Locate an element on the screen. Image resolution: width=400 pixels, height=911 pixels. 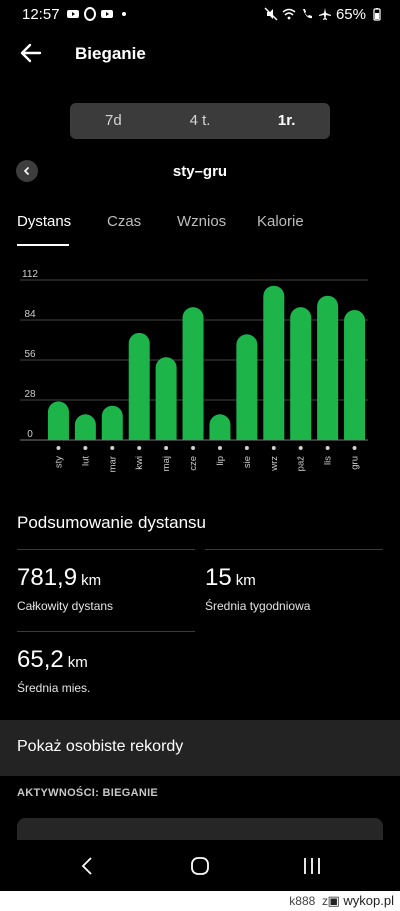
y-tick-label: 28 is located at coordinates (30, 394).